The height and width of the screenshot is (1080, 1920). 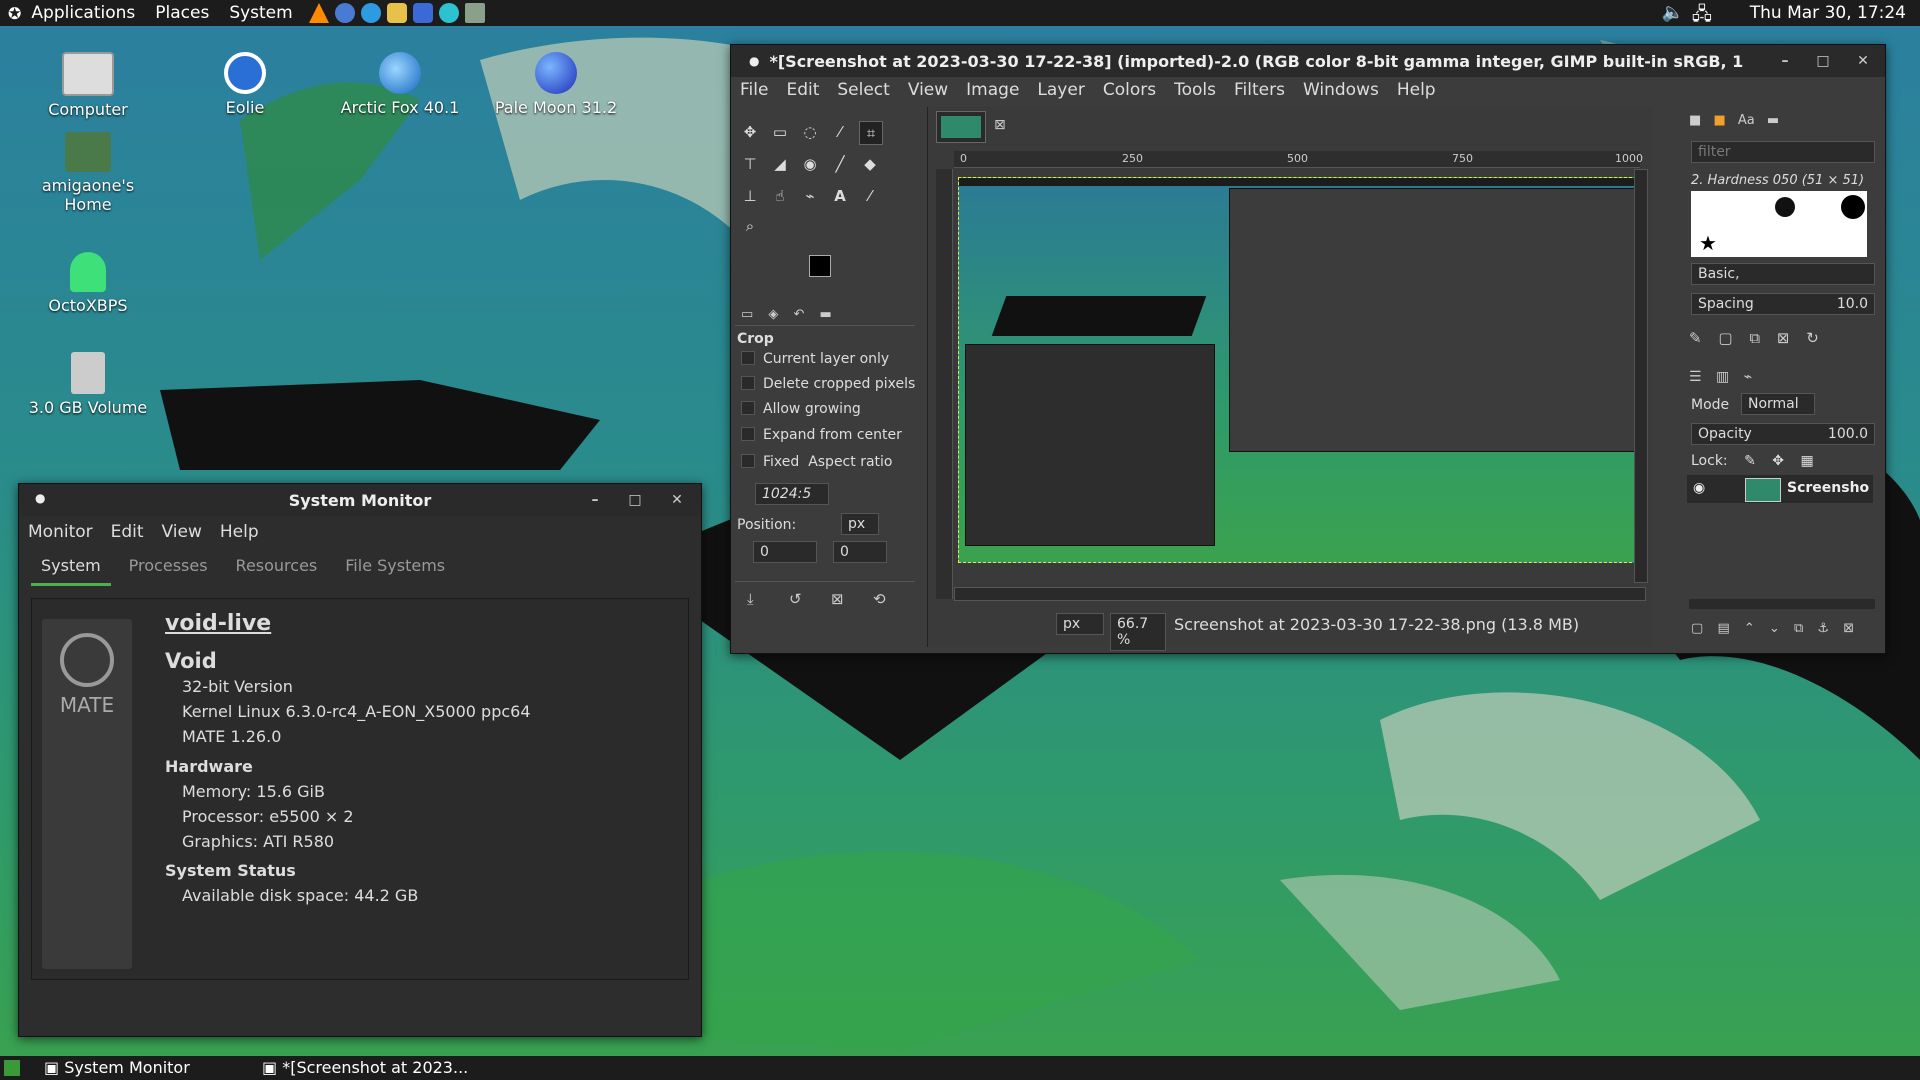 What do you see at coordinates (815, 359) in the screenshot?
I see `option-current-layer-only: Current layer only` at bounding box center [815, 359].